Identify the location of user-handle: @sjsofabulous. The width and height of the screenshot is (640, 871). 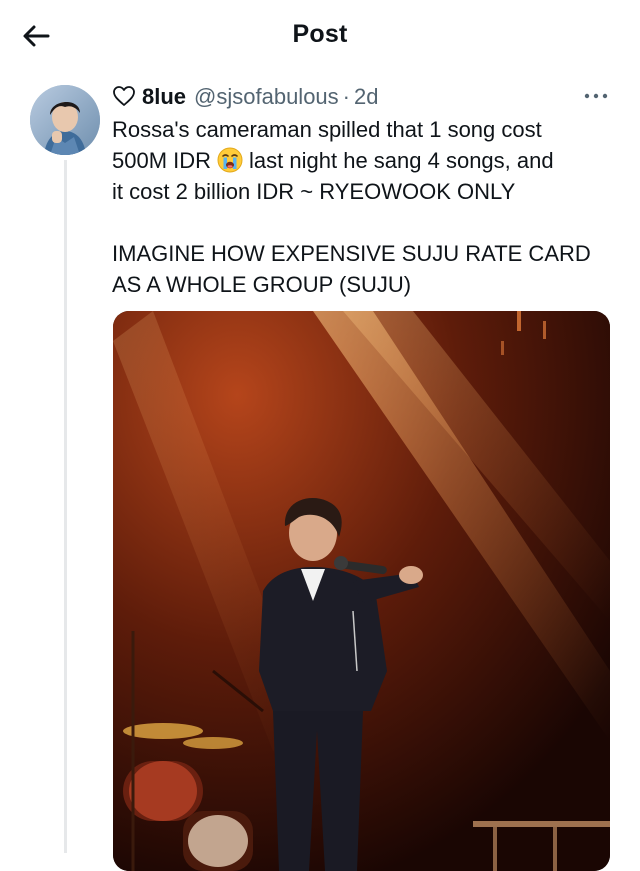
(266, 97).